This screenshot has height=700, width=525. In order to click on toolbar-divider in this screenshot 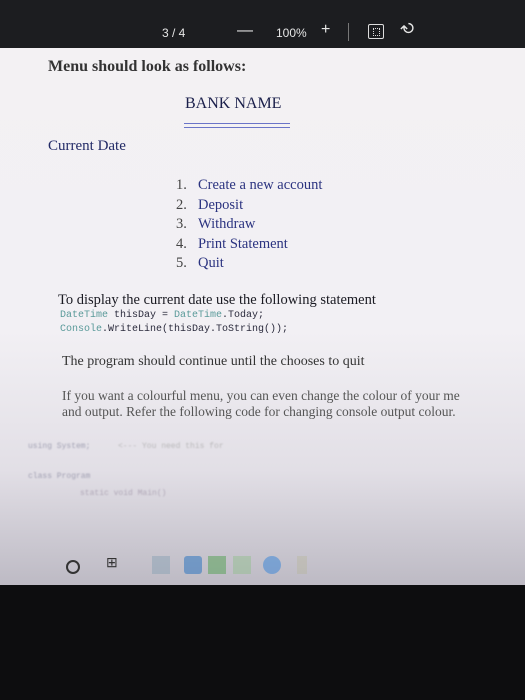, I will do `click(348, 32)`.